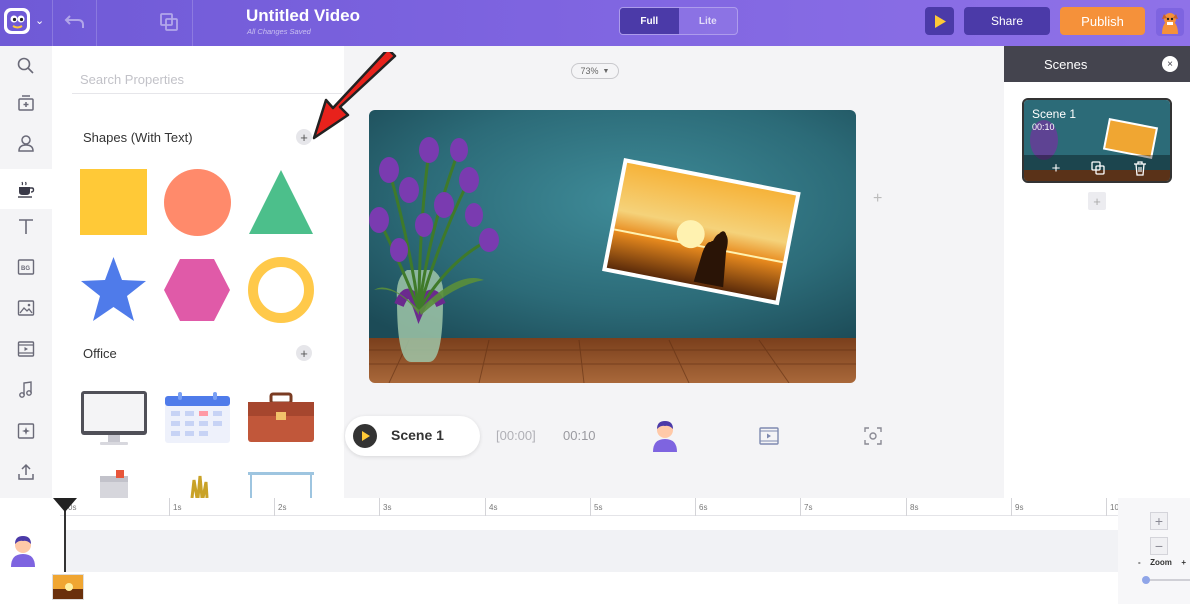 The width and height of the screenshot is (1190, 604). Describe the element at coordinates (1097, 64) in the screenshot. I see `scenes-header: Scenes ×` at that location.